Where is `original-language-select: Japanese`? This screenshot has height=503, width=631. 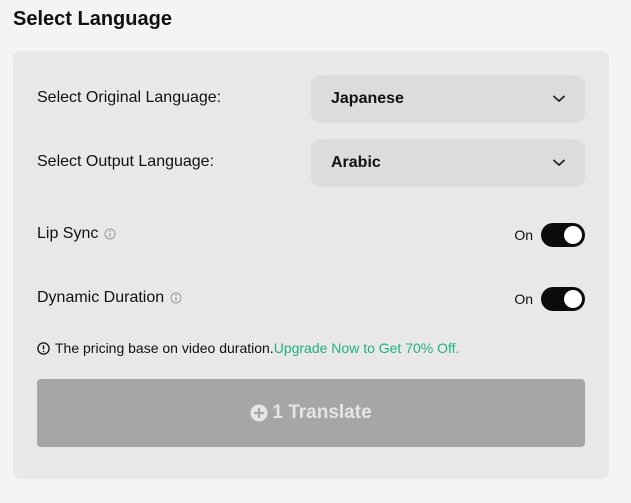
original-language-select: Japanese is located at coordinates (448, 99).